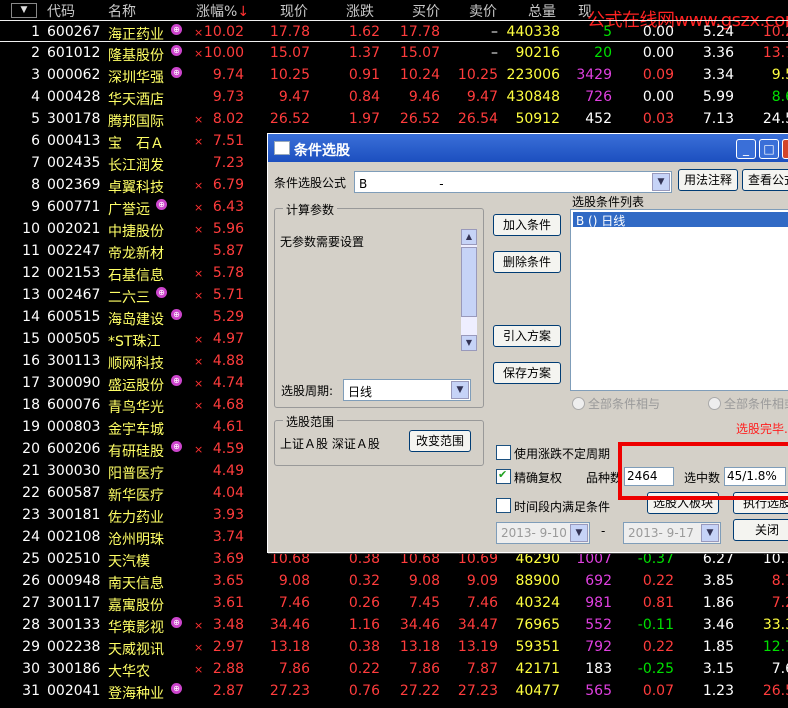 Image resolution: width=788 pixels, height=708 pixels. I want to click on add-condition-button: 加入条件, so click(527, 225).